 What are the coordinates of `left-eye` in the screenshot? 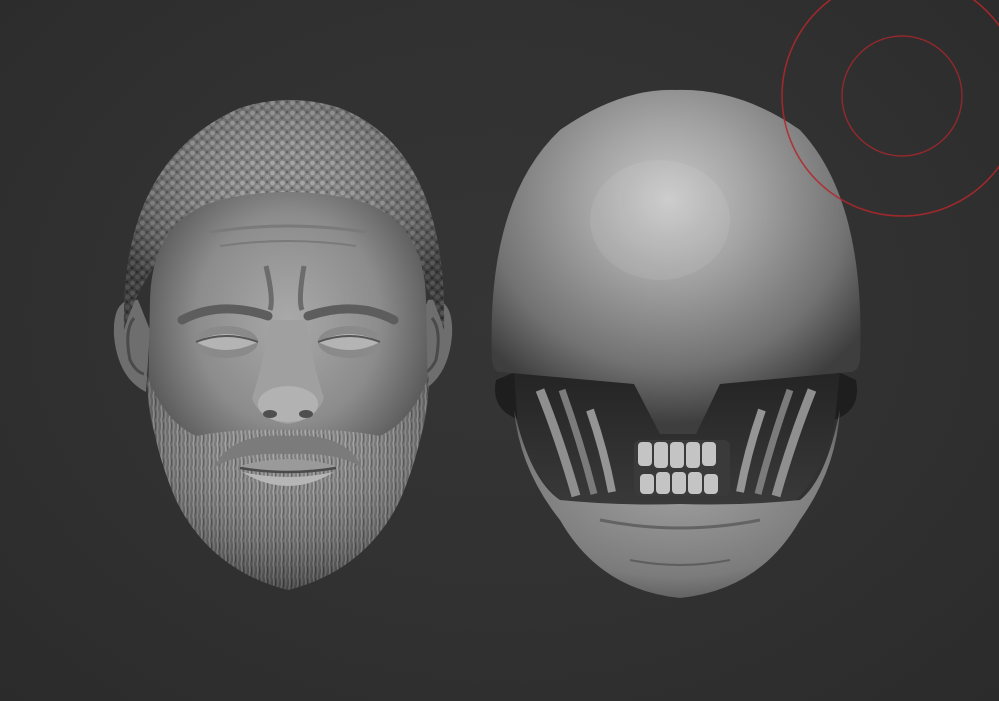 It's located at (226, 342).